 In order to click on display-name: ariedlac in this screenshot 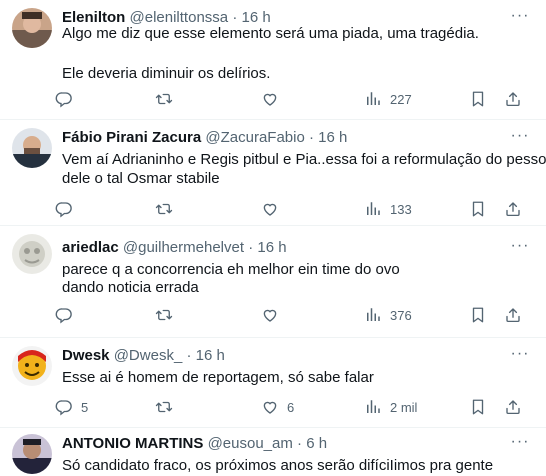, I will do `click(90, 247)`.